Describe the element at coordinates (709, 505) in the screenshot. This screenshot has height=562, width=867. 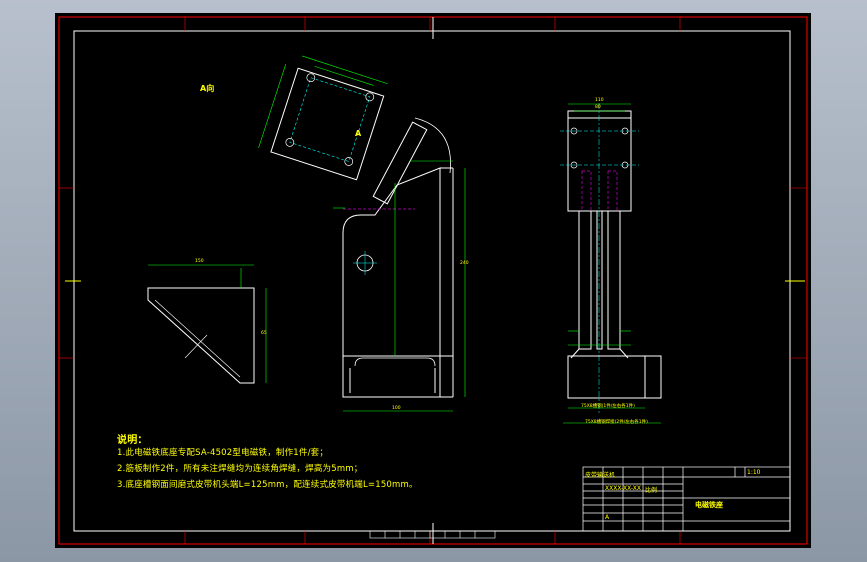
I see `drawing-name: 电磁铁座` at that location.